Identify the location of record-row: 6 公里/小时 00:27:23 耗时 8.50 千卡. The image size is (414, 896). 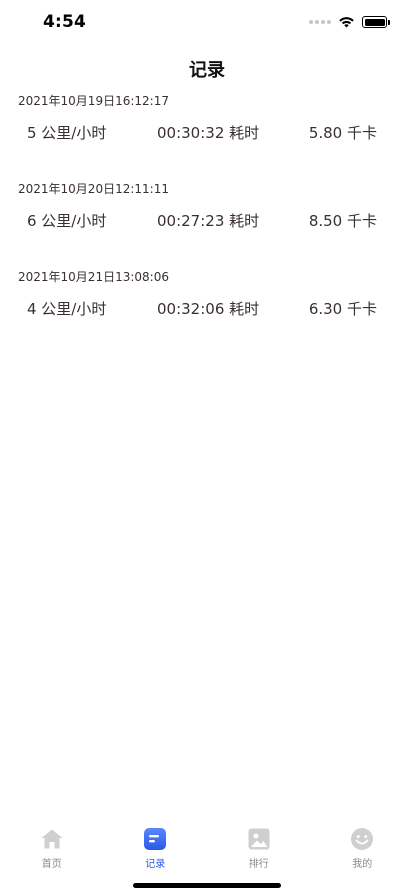
(207, 221).